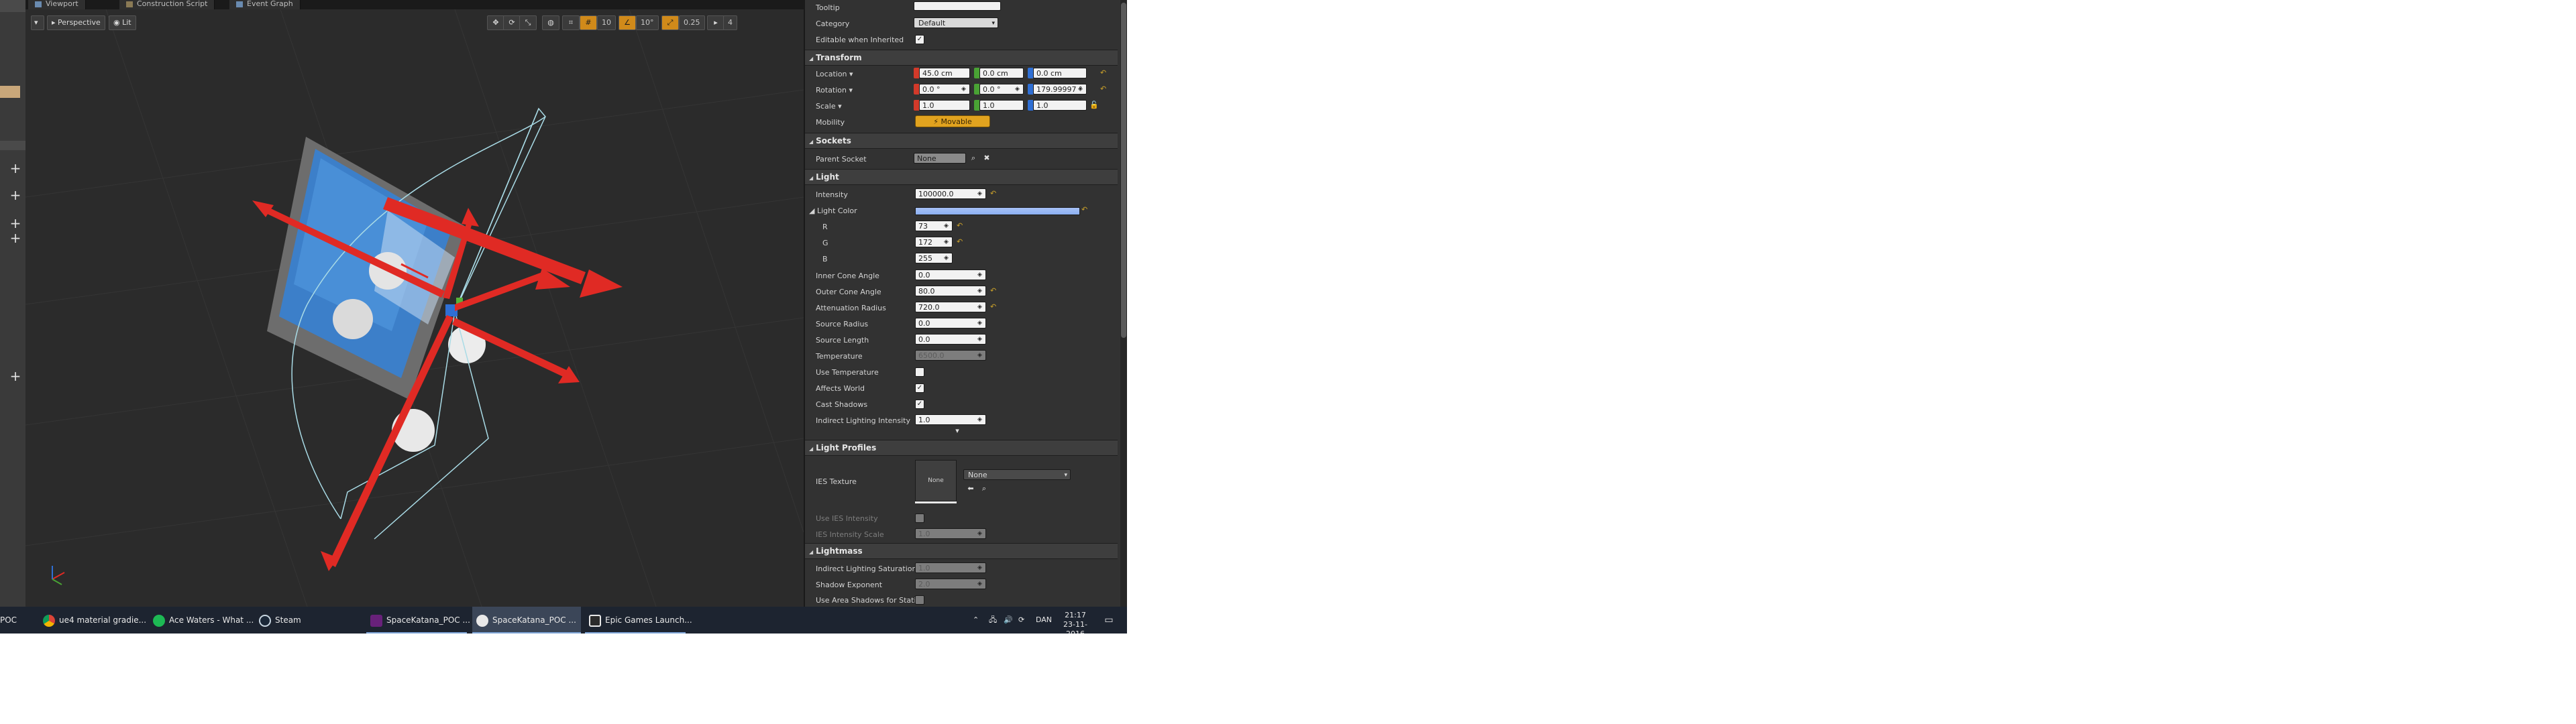 The width and height of the screenshot is (2576, 724). Describe the element at coordinates (919, 600) in the screenshot. I see `use-area-shadows-checkbox` at that location.